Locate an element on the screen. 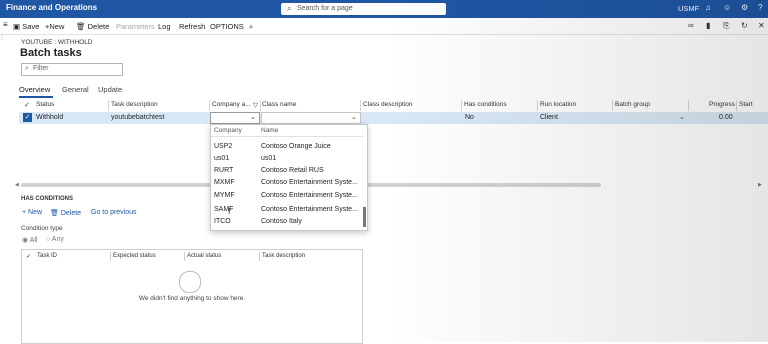  col-task-id: Task ID is located at coordinates (47, 256).